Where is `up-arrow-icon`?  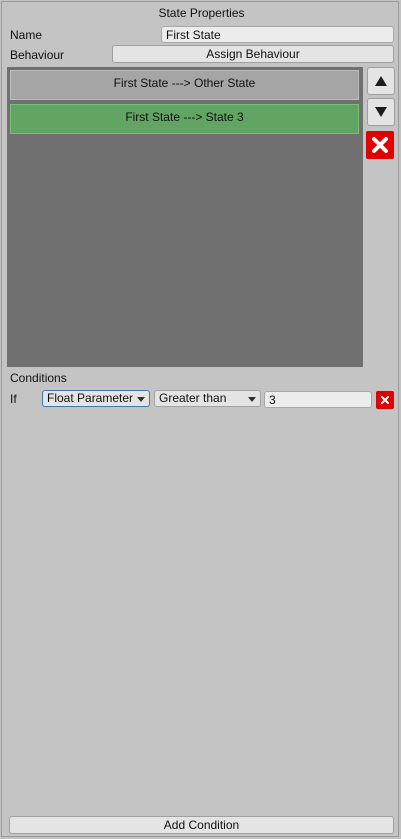
up-arrow-icon is located at coordinates (381, 81).